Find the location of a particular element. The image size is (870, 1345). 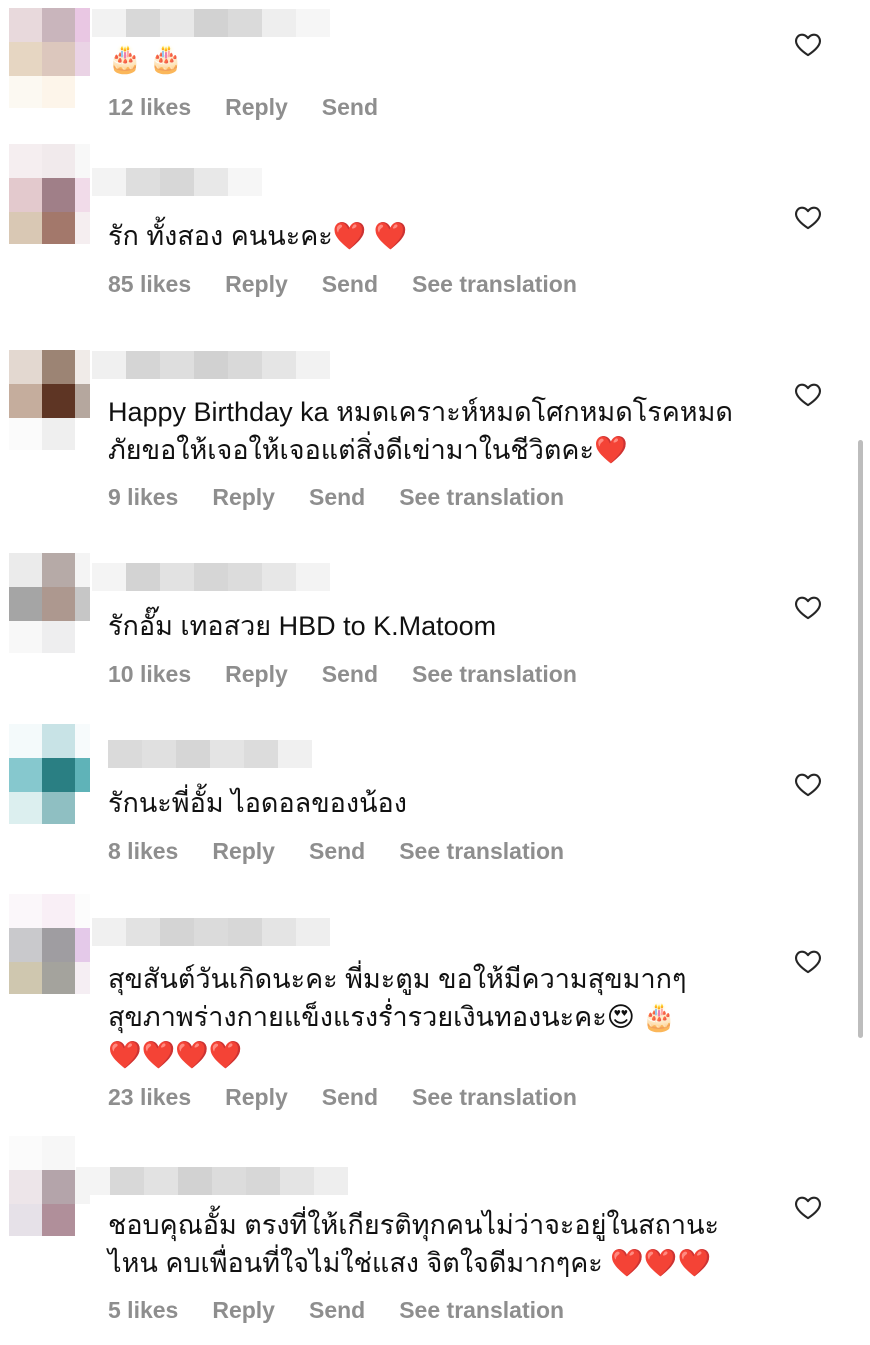

likes-count: 5 likes is located at coordinates (143, 1310).